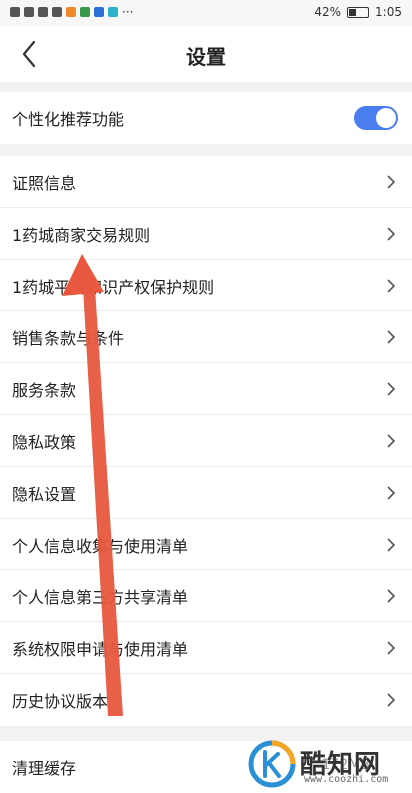 The image size is (412, 793). I want to click on chat-icon, so click(57, 12).